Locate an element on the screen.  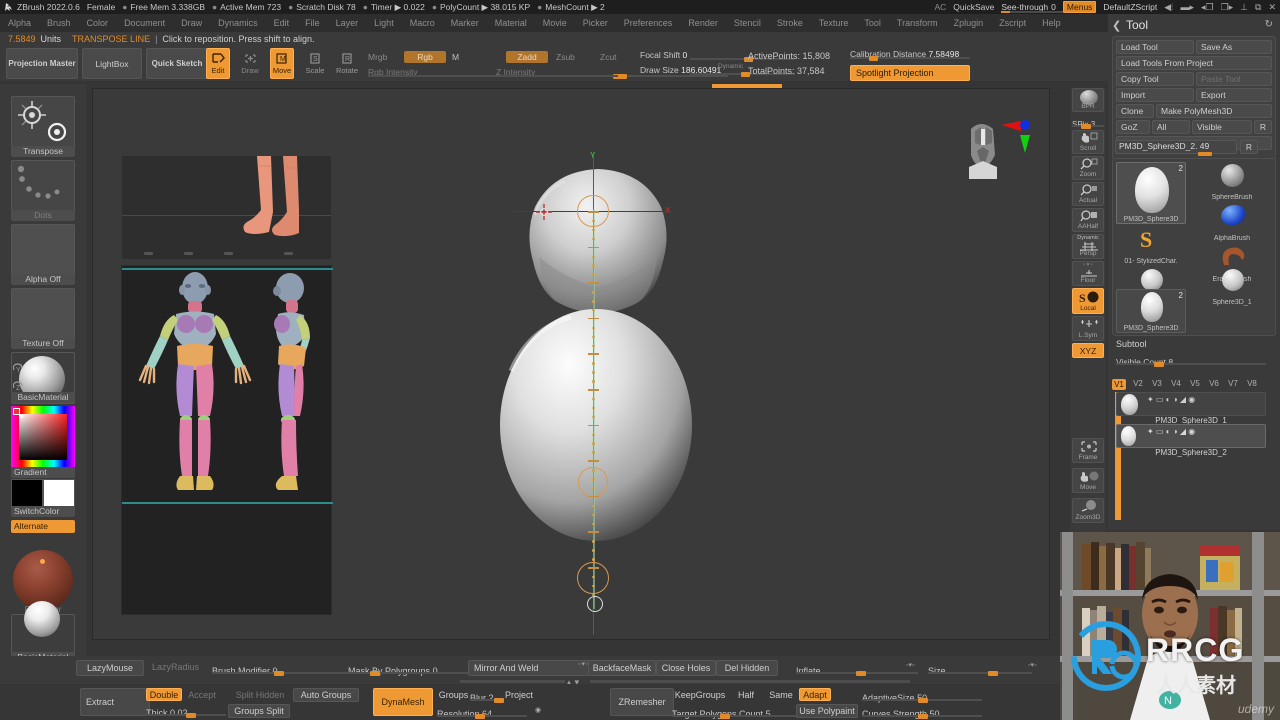
subtool-row-2: ✦ ▭ ◐ ◑ ◢ ◉ PM3D_Sphere3D_2 is located at coordinates (1191, 440).